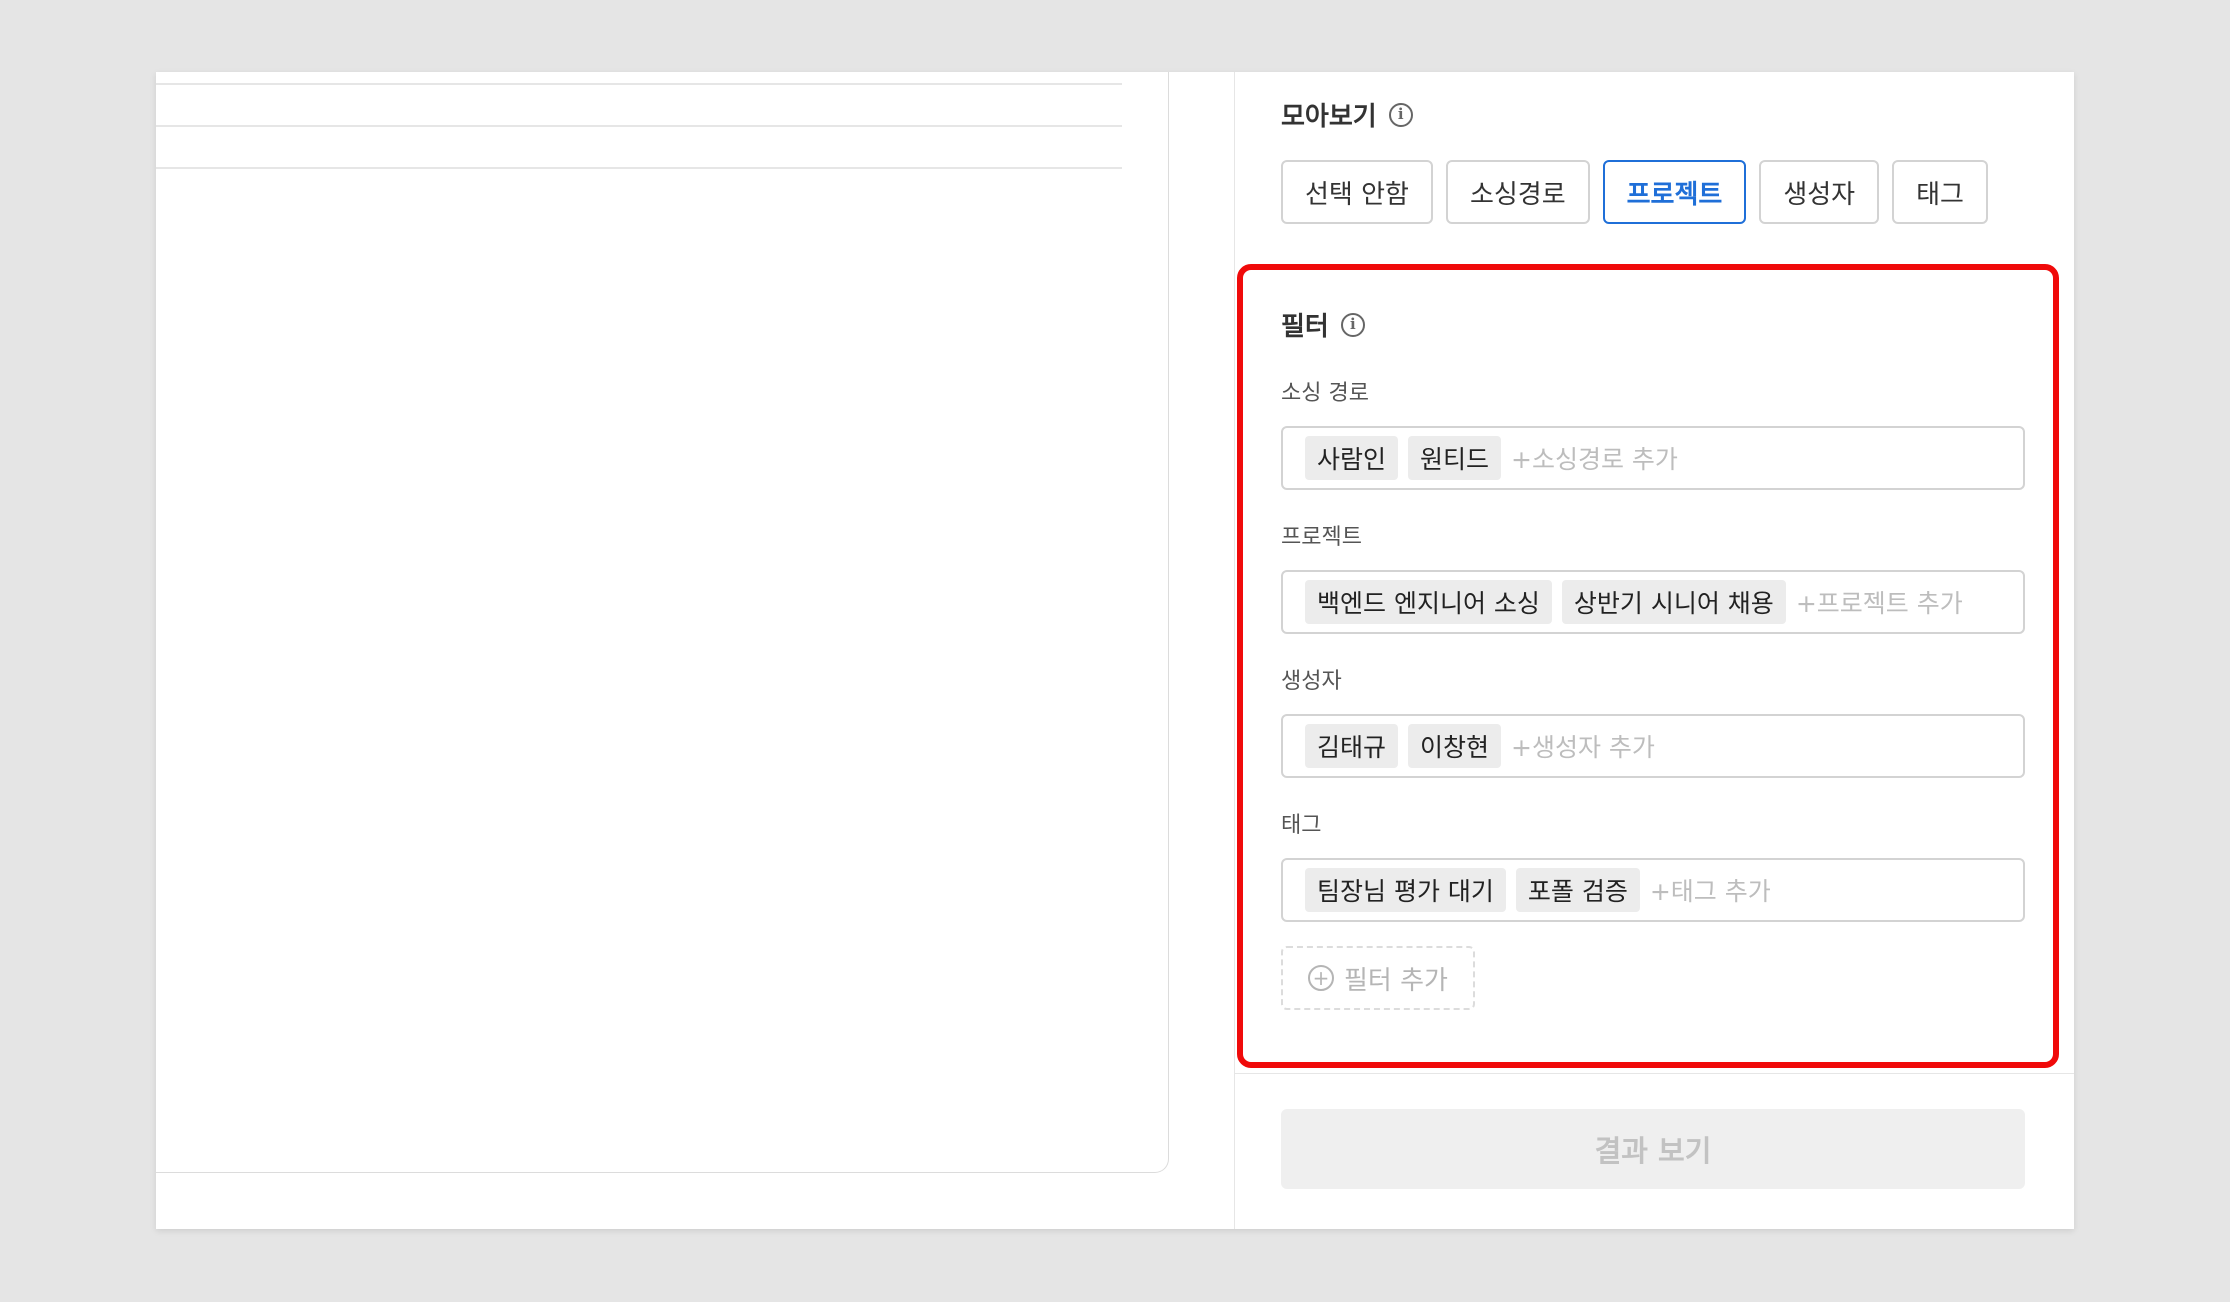  I want to click on view-button-project: 프로젝트, so click(1674, 192).